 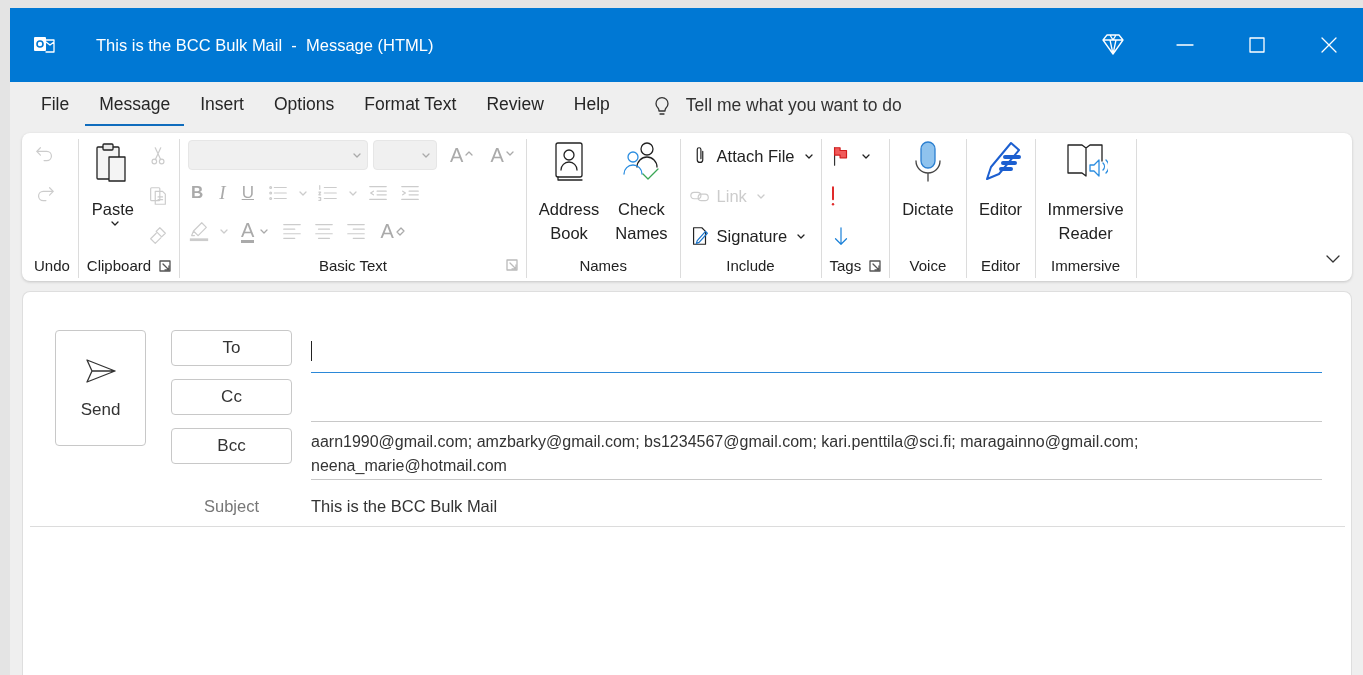 I want to click on group-label: Names, so click(x=603, y=265).